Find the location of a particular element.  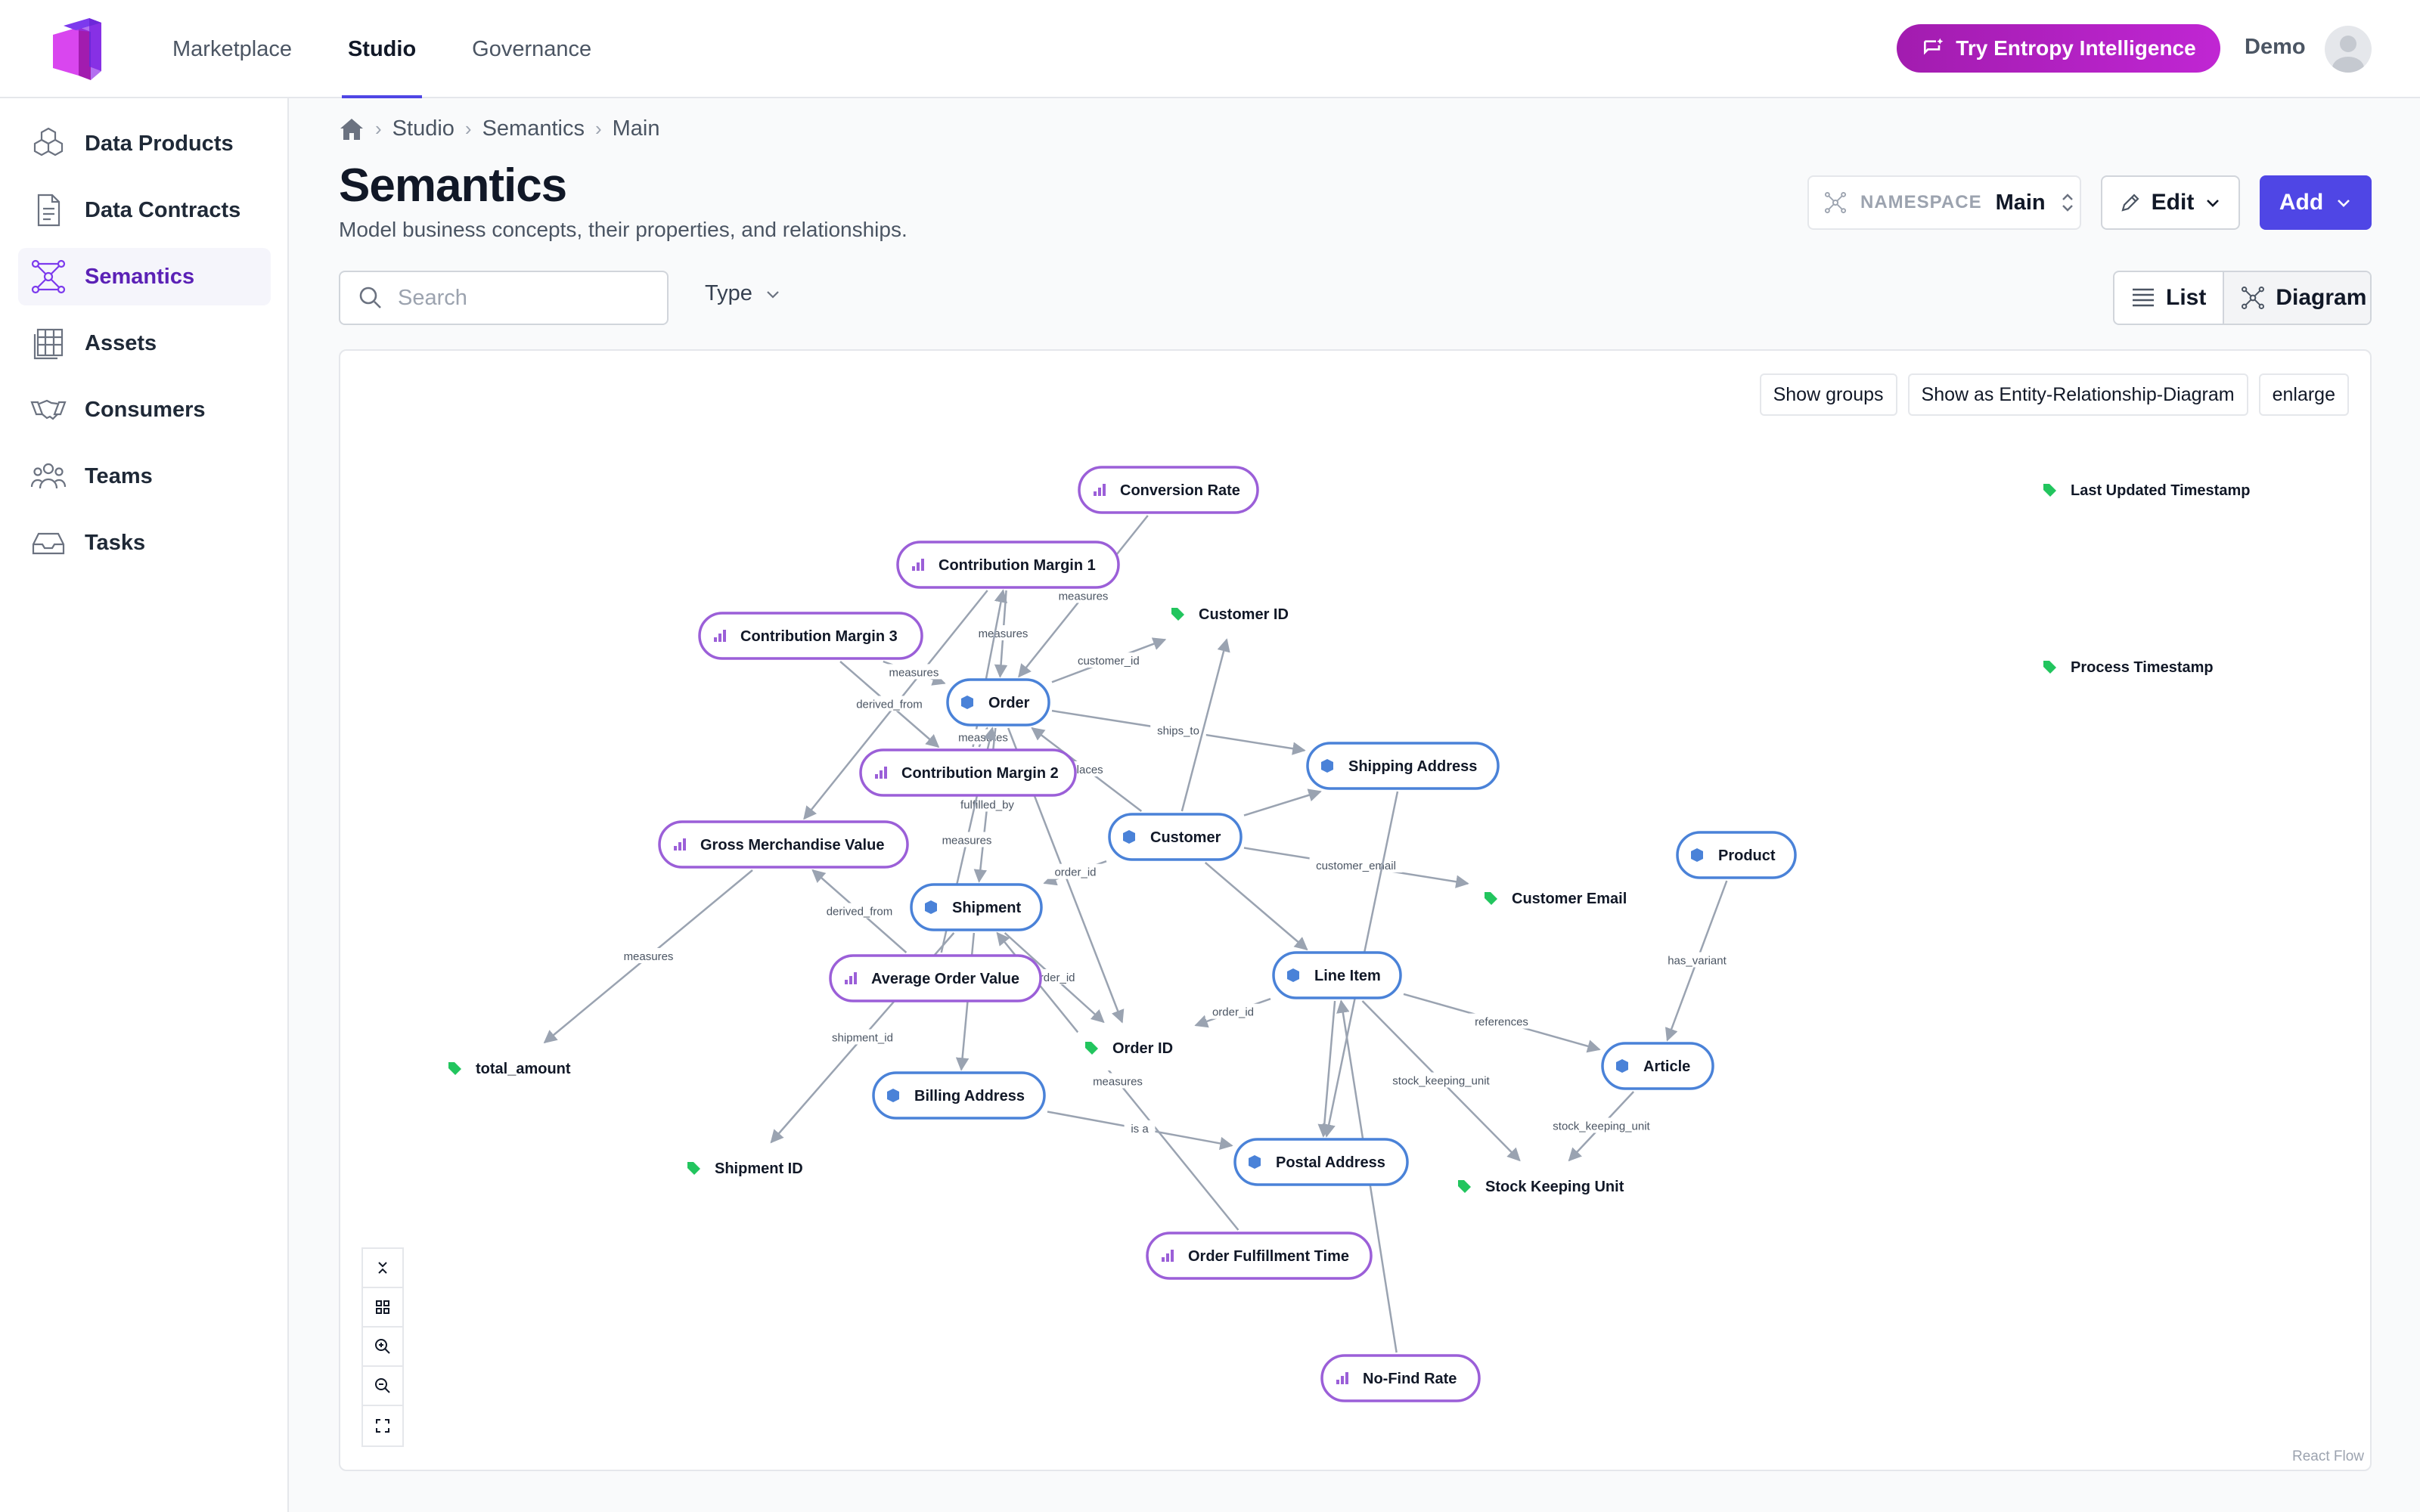

node-article: Article is located at coordinates (1657, 1066).